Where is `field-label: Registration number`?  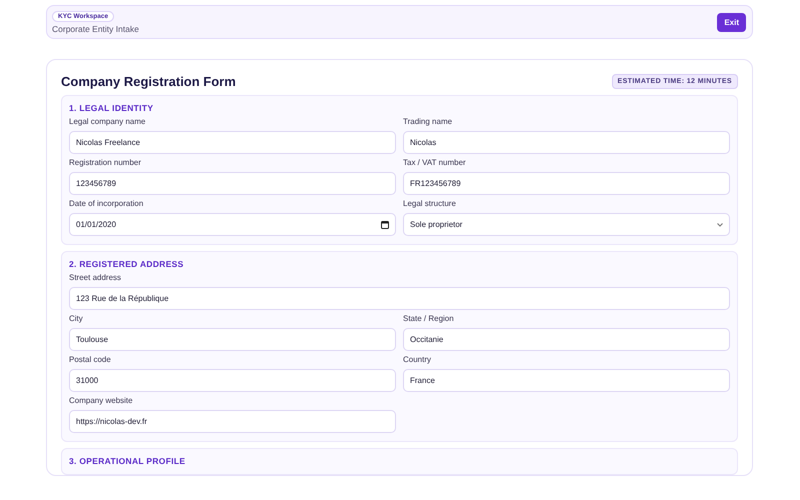
field-label: Registration number is located at coordinates (105, 162).